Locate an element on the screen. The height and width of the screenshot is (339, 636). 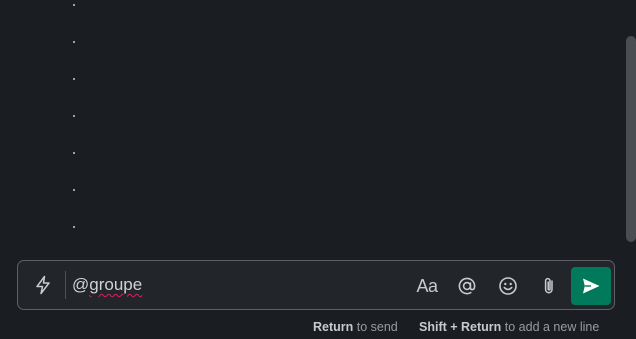
paper-plane-icon is located at coordinates (591, 286).